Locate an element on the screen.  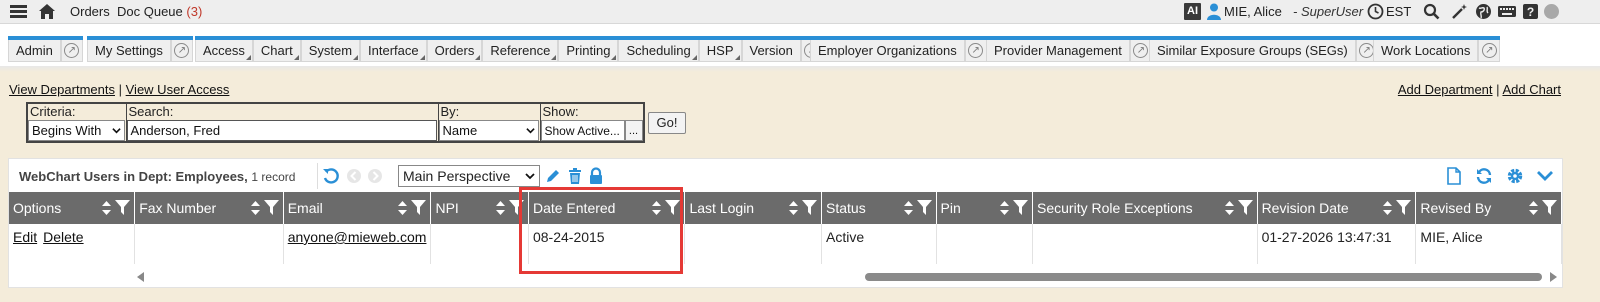
column-header-label: Security Role Exceptions is located at coordinates (1115, 208).